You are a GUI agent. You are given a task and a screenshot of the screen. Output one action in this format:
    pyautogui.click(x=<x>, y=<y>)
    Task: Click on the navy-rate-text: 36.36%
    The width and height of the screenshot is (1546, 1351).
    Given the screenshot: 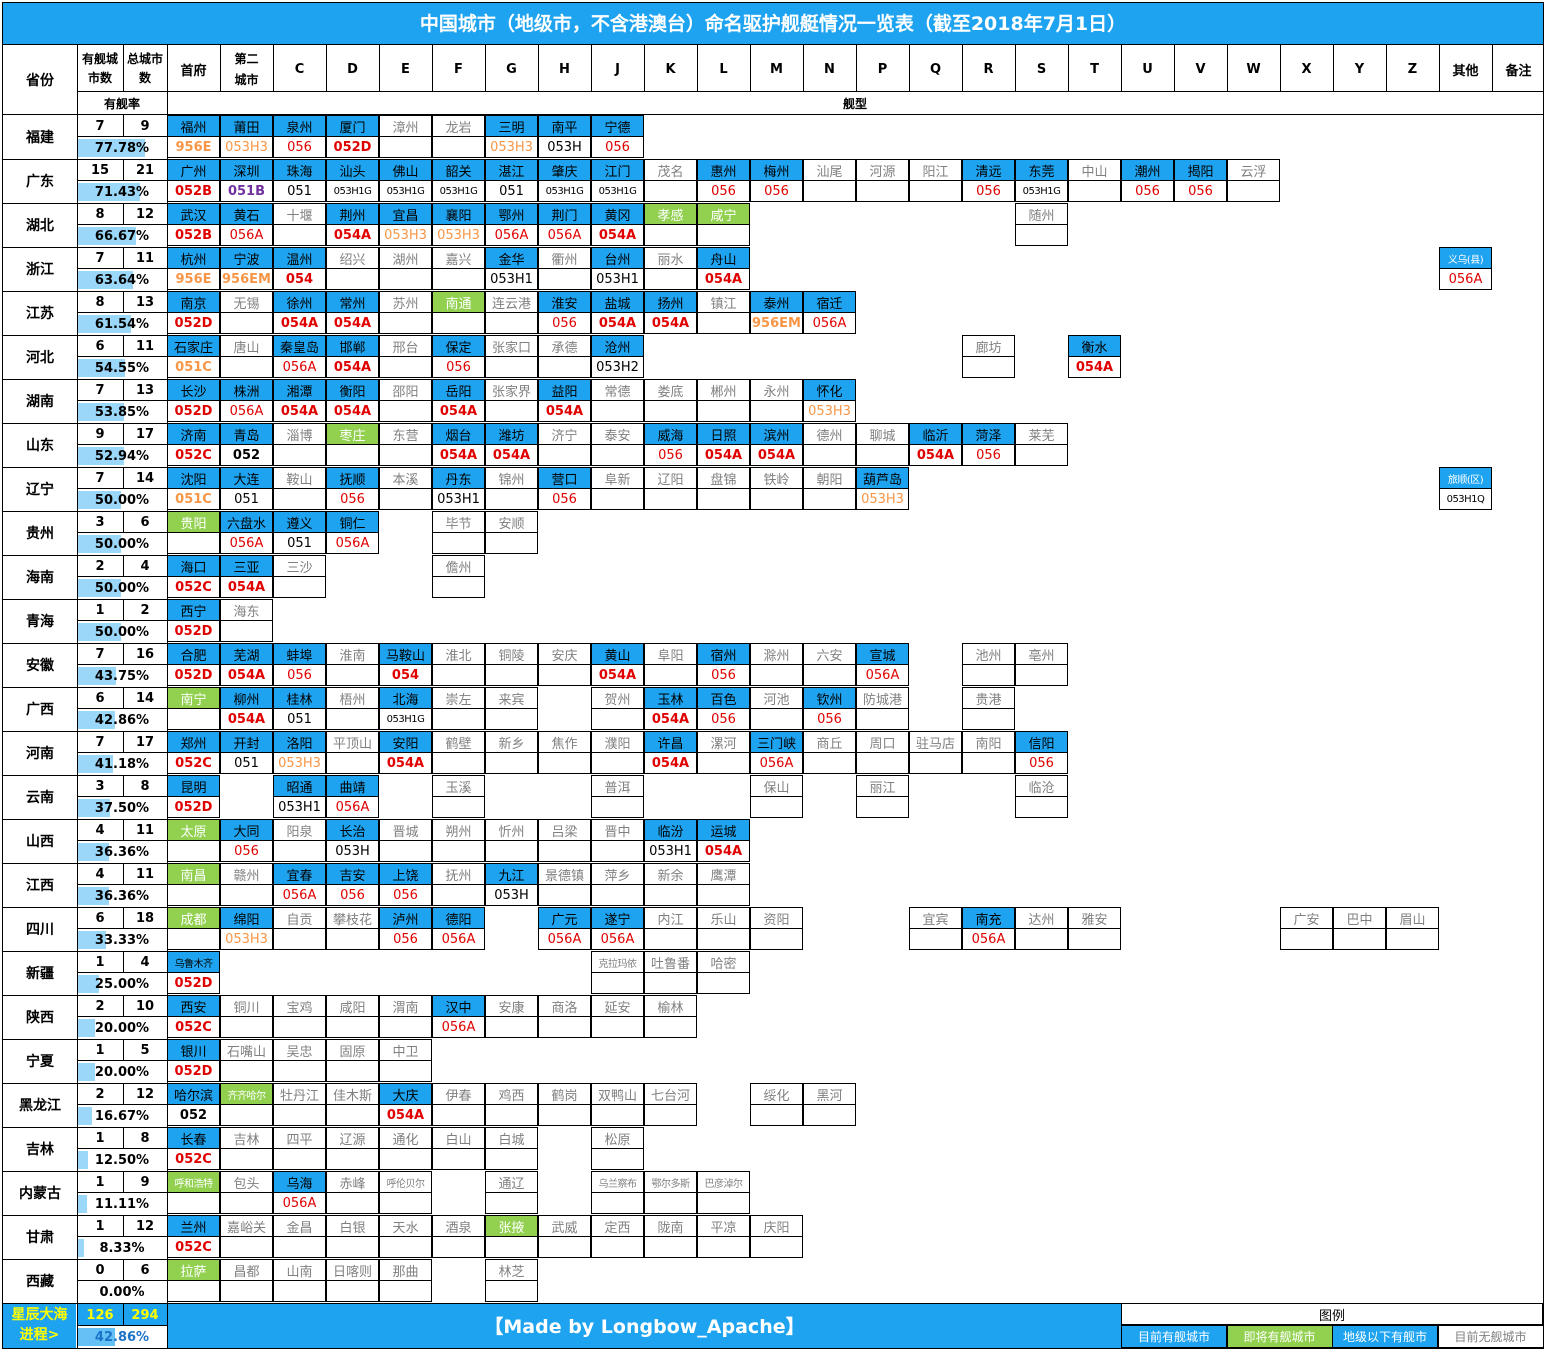 What is the action you would take?
    pyautogui.click(x=122, y=896)
    